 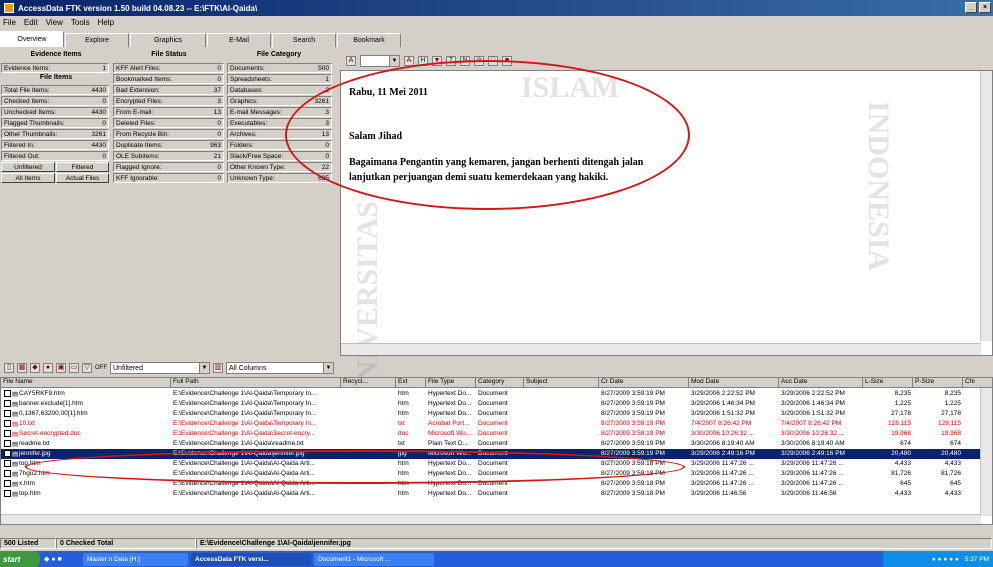 What do you see at coordinates (168, 145) in the screenshot?
I see `duplicate-items: Duplicate Items: 963` at bounding box center [168, 145].